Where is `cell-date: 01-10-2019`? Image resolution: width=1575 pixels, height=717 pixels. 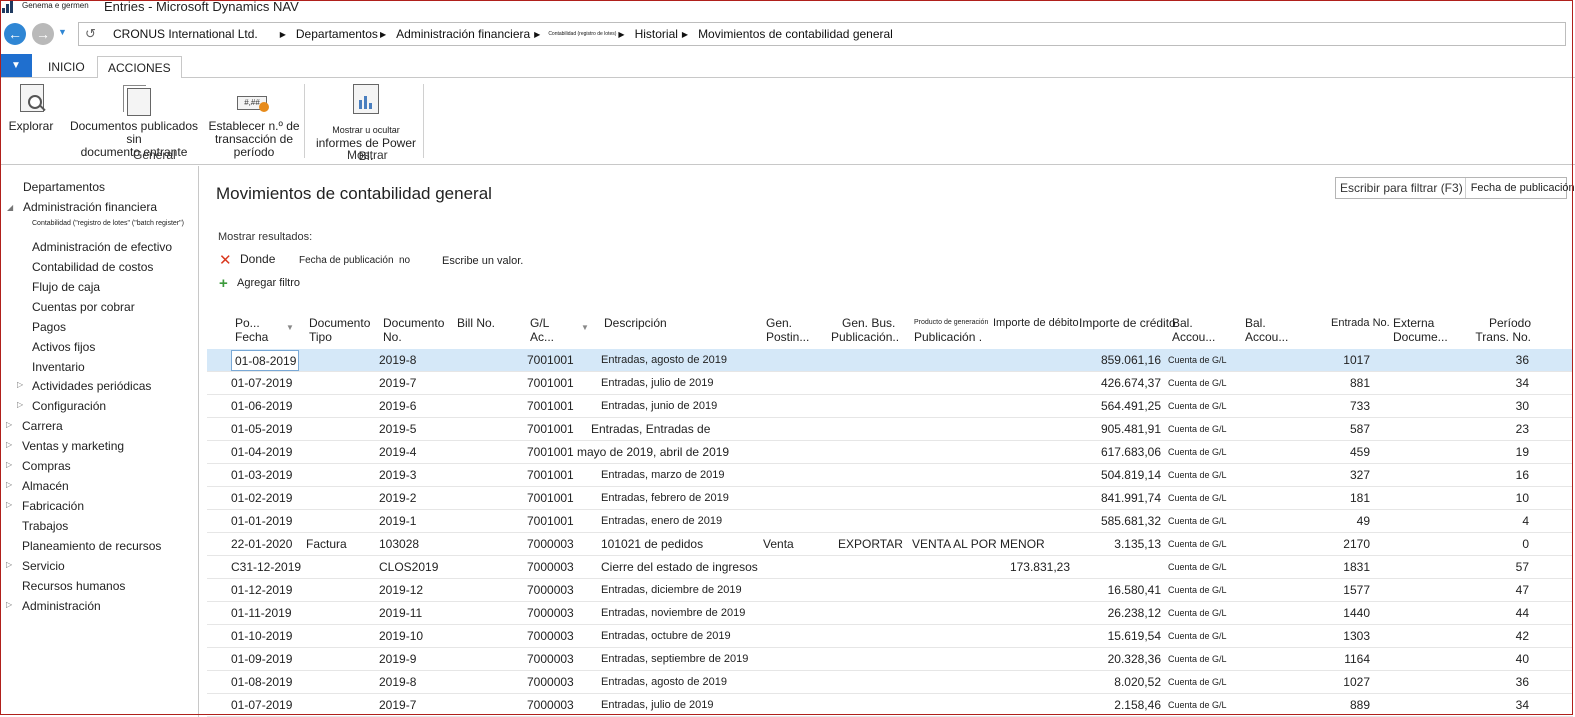
cell-date: 01-10-2019 is located at coordinates (266, 636).